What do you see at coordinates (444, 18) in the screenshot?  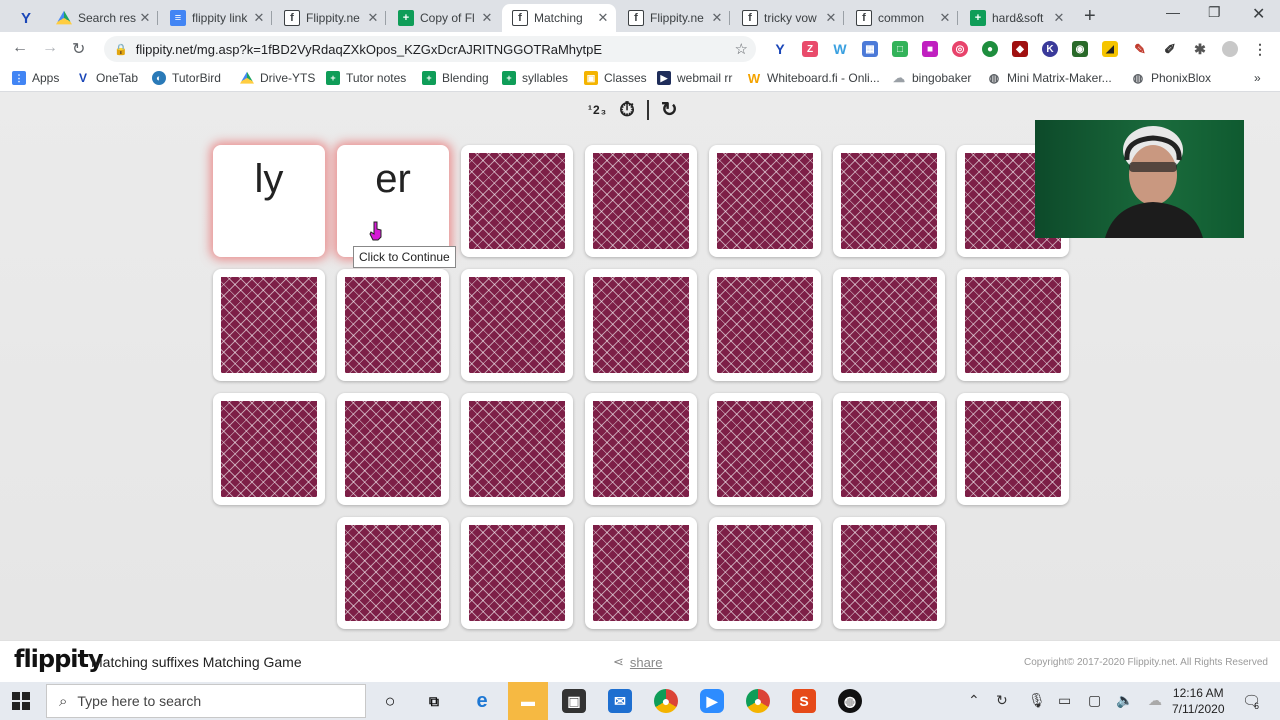 I see `tab-4: + Copy of Fl ✕` at bounding box center [444, 18].